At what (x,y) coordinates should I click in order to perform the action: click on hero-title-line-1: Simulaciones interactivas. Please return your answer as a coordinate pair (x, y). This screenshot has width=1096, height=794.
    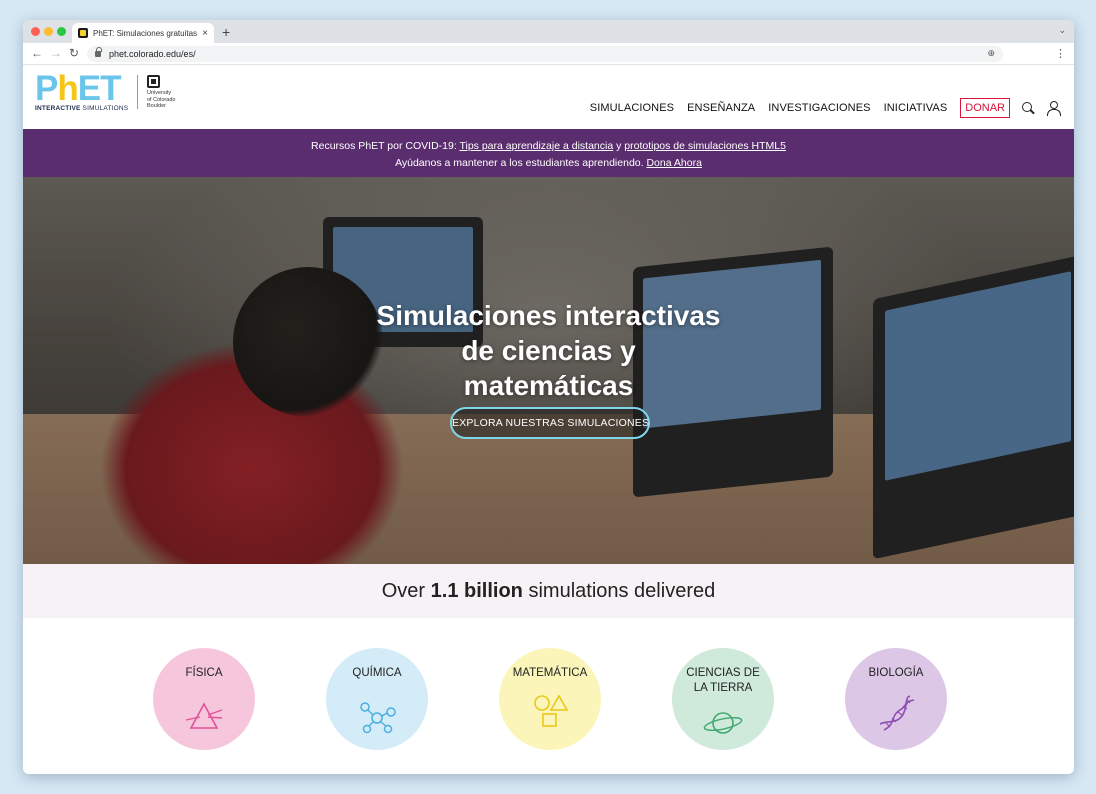
    Looking at the image, I should click on (548, 315).